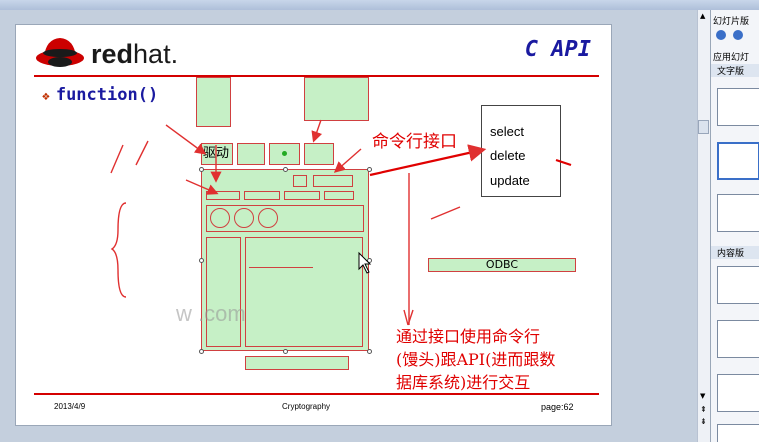 The width and height of the screenshot is (759, 442). Describe the element at coordinates (557, 407) in the screenshot. I see `footer-page: page:62` at that location.